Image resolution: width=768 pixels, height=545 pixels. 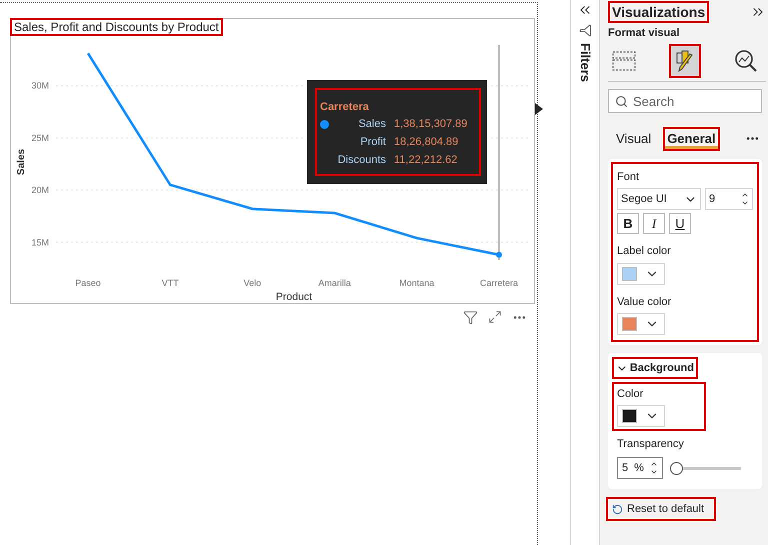 I want to click on format-tab: Visual, so click(x=634, y=138).